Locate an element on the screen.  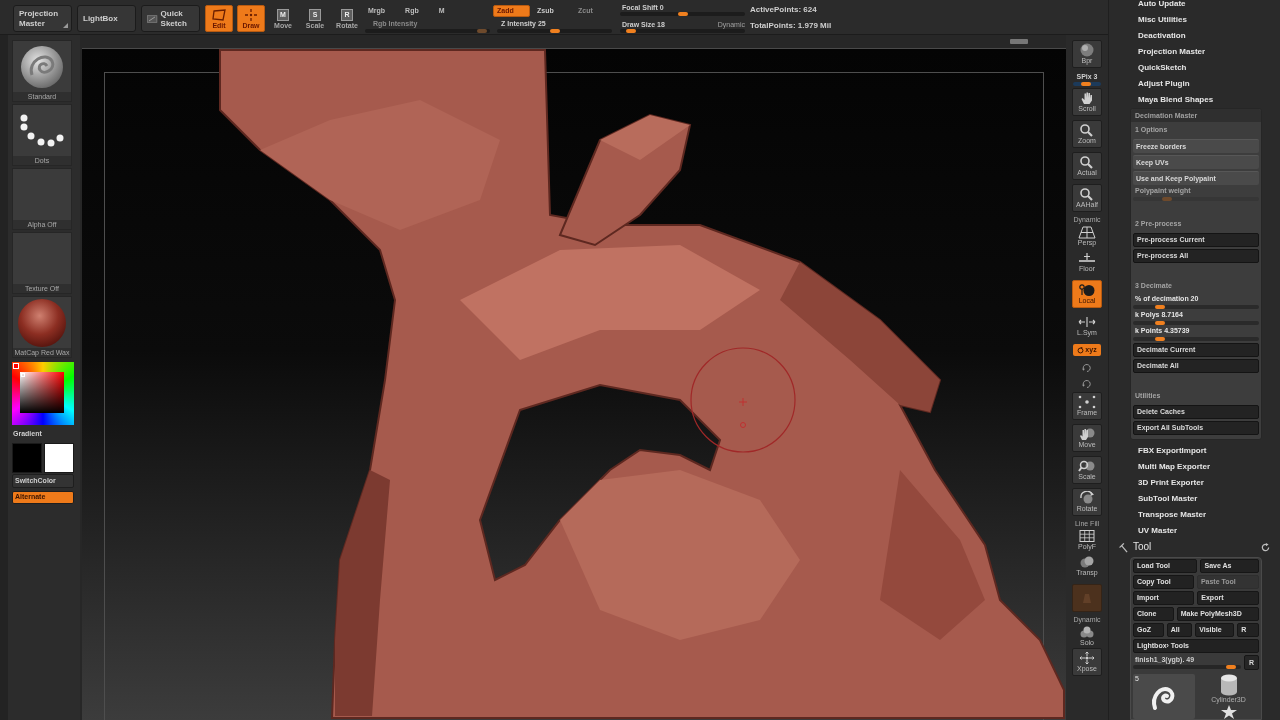
plugin-menu-item: Auto Update is located at coordinates (1162, 6).